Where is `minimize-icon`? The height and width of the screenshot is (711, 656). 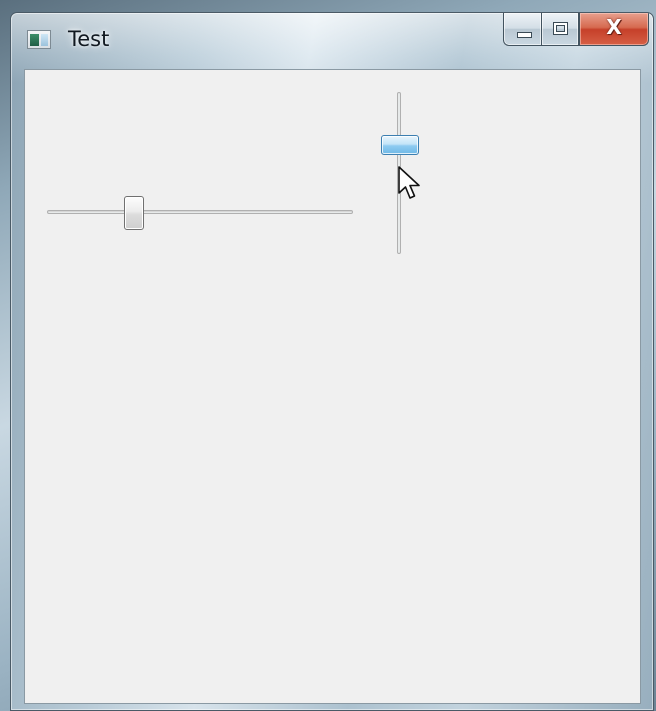 minimize-icon is located at coordinates (524, 35).